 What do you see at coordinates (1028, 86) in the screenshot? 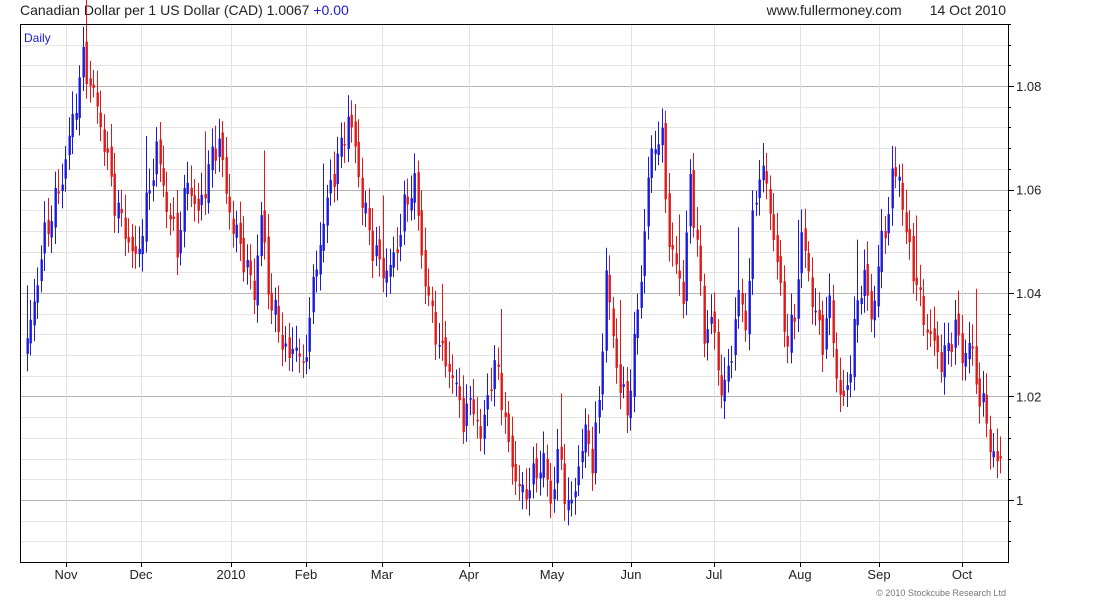
I see `y-tick-label: 1.08` at bounding box center [1028, 86].